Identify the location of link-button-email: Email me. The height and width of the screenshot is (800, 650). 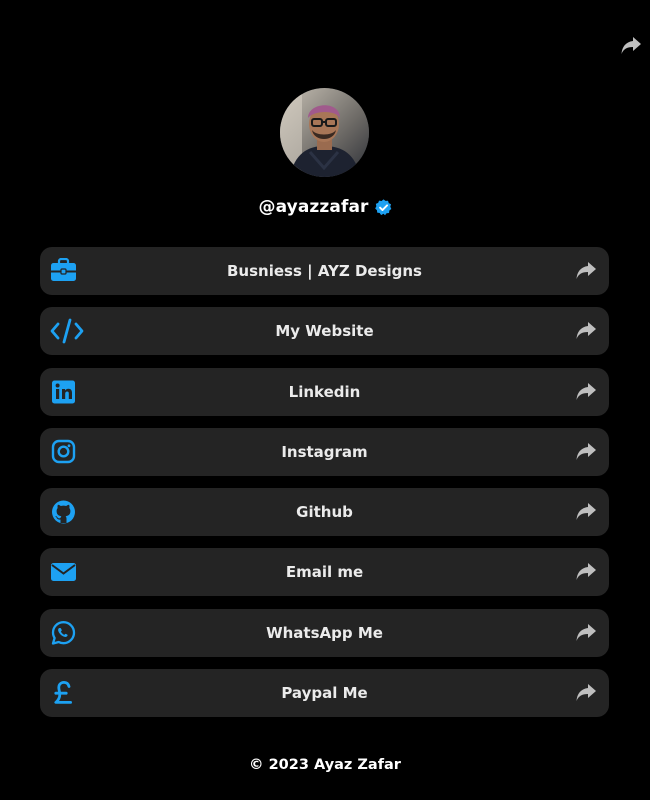
(324, 572).